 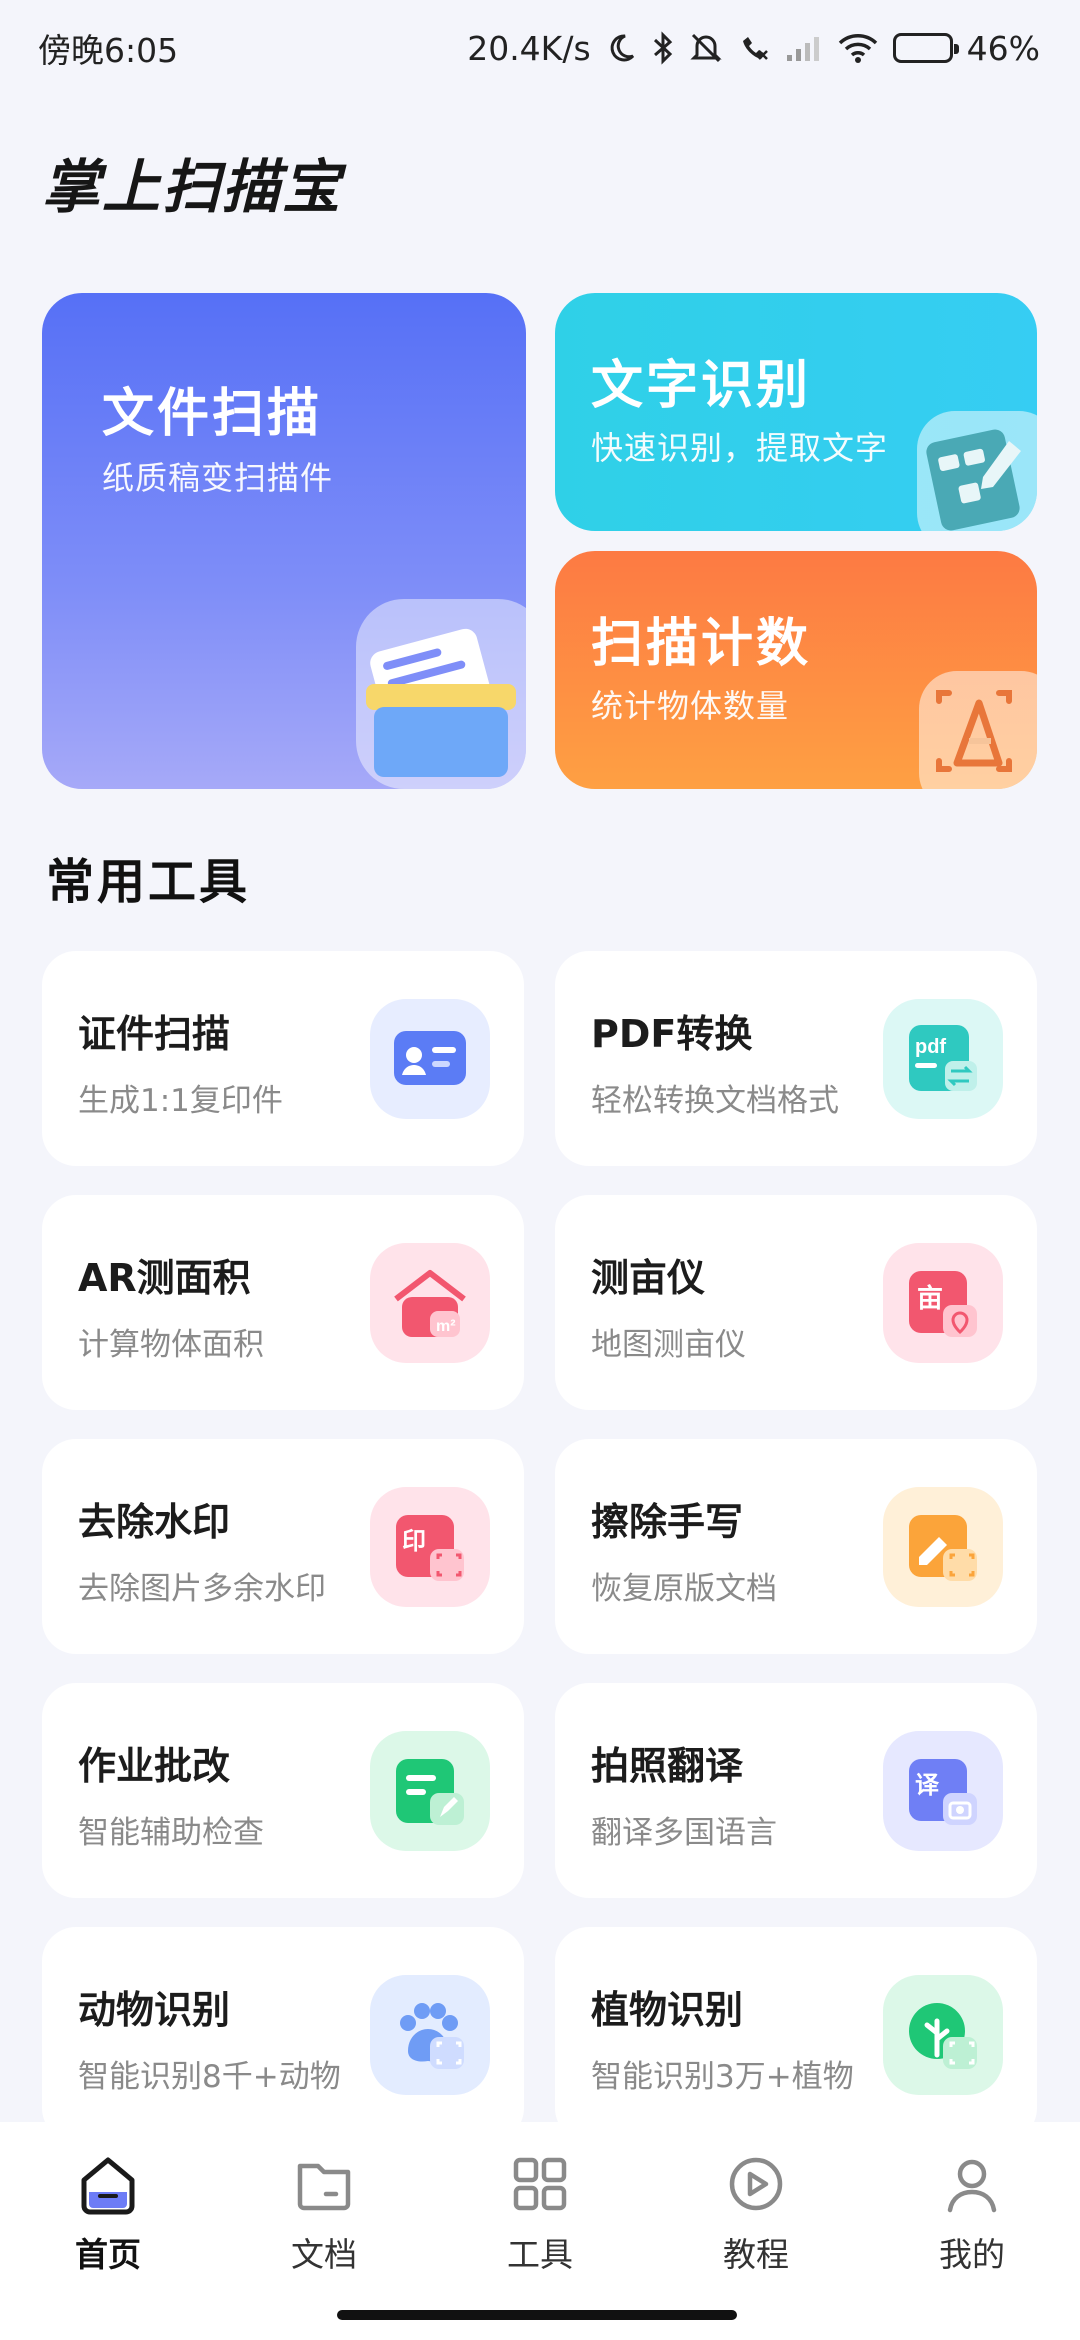 What do you see at coordinates (972, 2186) in the screenshot?
I see `user-icon` at bounding box center [972, 2186].